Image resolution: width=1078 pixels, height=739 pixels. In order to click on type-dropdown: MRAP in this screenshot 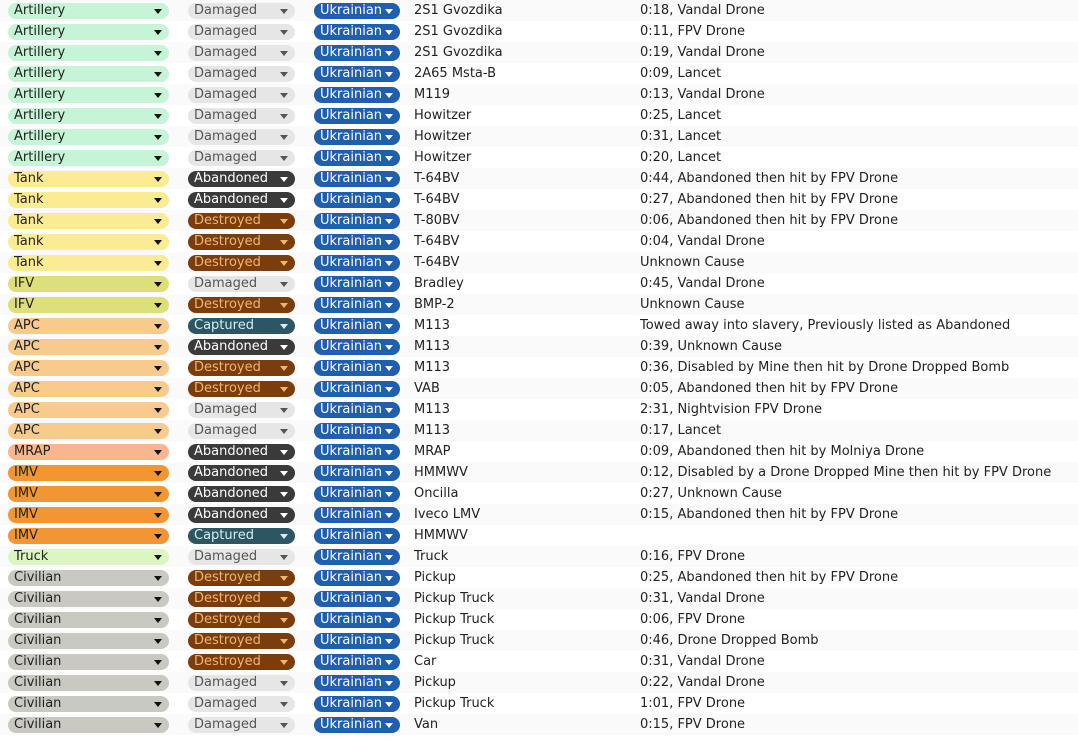, I will do `click(88, 452)`.